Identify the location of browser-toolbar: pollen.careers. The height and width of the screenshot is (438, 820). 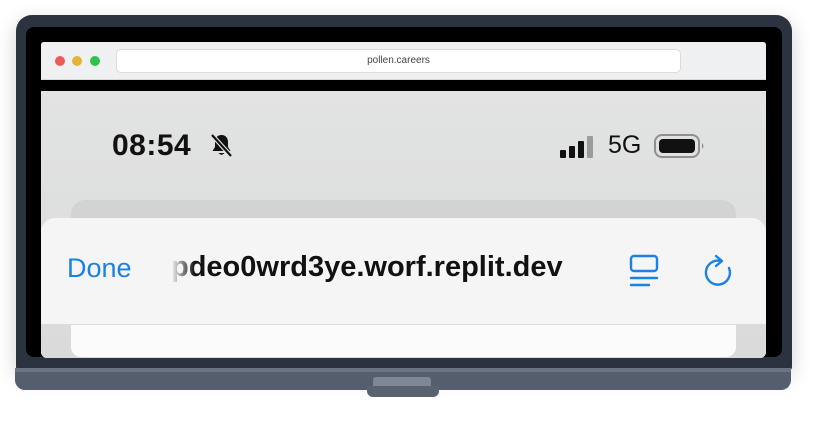
(403, 61).